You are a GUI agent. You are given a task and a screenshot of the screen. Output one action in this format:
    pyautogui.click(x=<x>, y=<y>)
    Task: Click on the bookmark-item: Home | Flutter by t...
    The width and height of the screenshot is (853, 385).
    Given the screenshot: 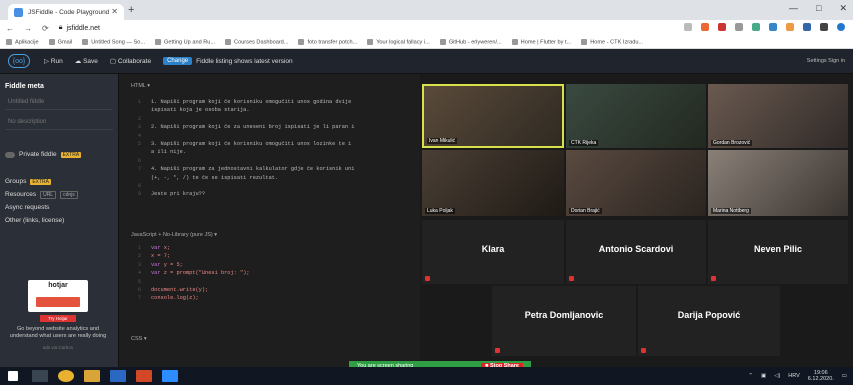 What is the action you would take?
    pyautogui.click(x=542, y=42)
    